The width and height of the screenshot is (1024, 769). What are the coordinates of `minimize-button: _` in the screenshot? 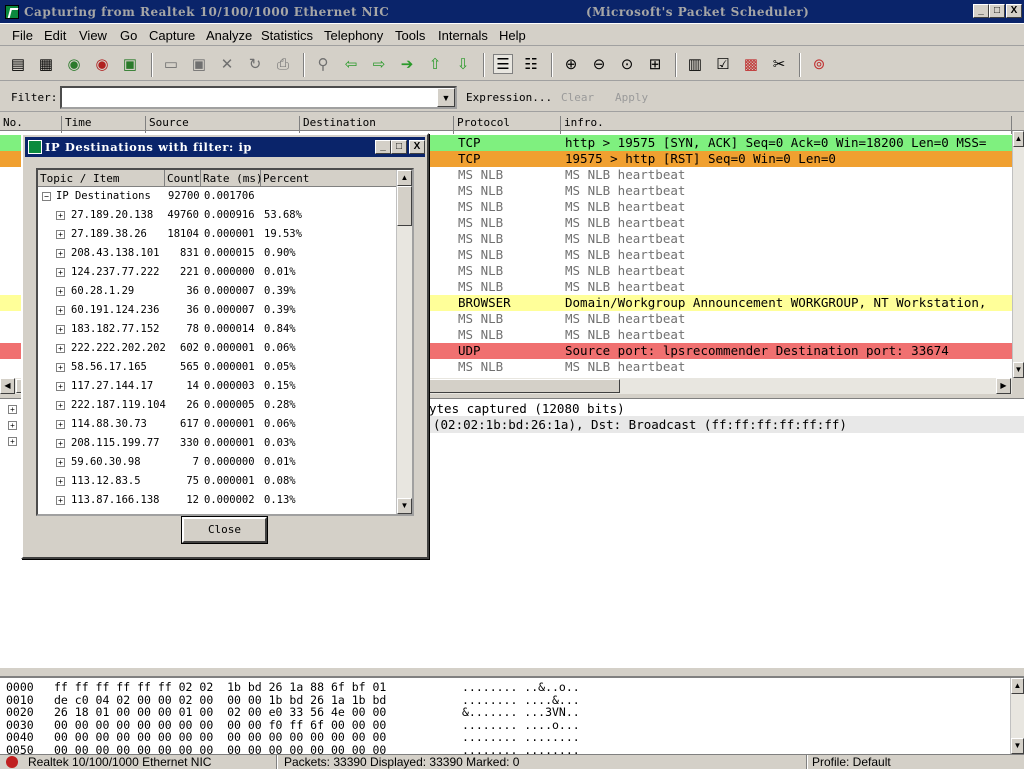 It's located at (981, 11).